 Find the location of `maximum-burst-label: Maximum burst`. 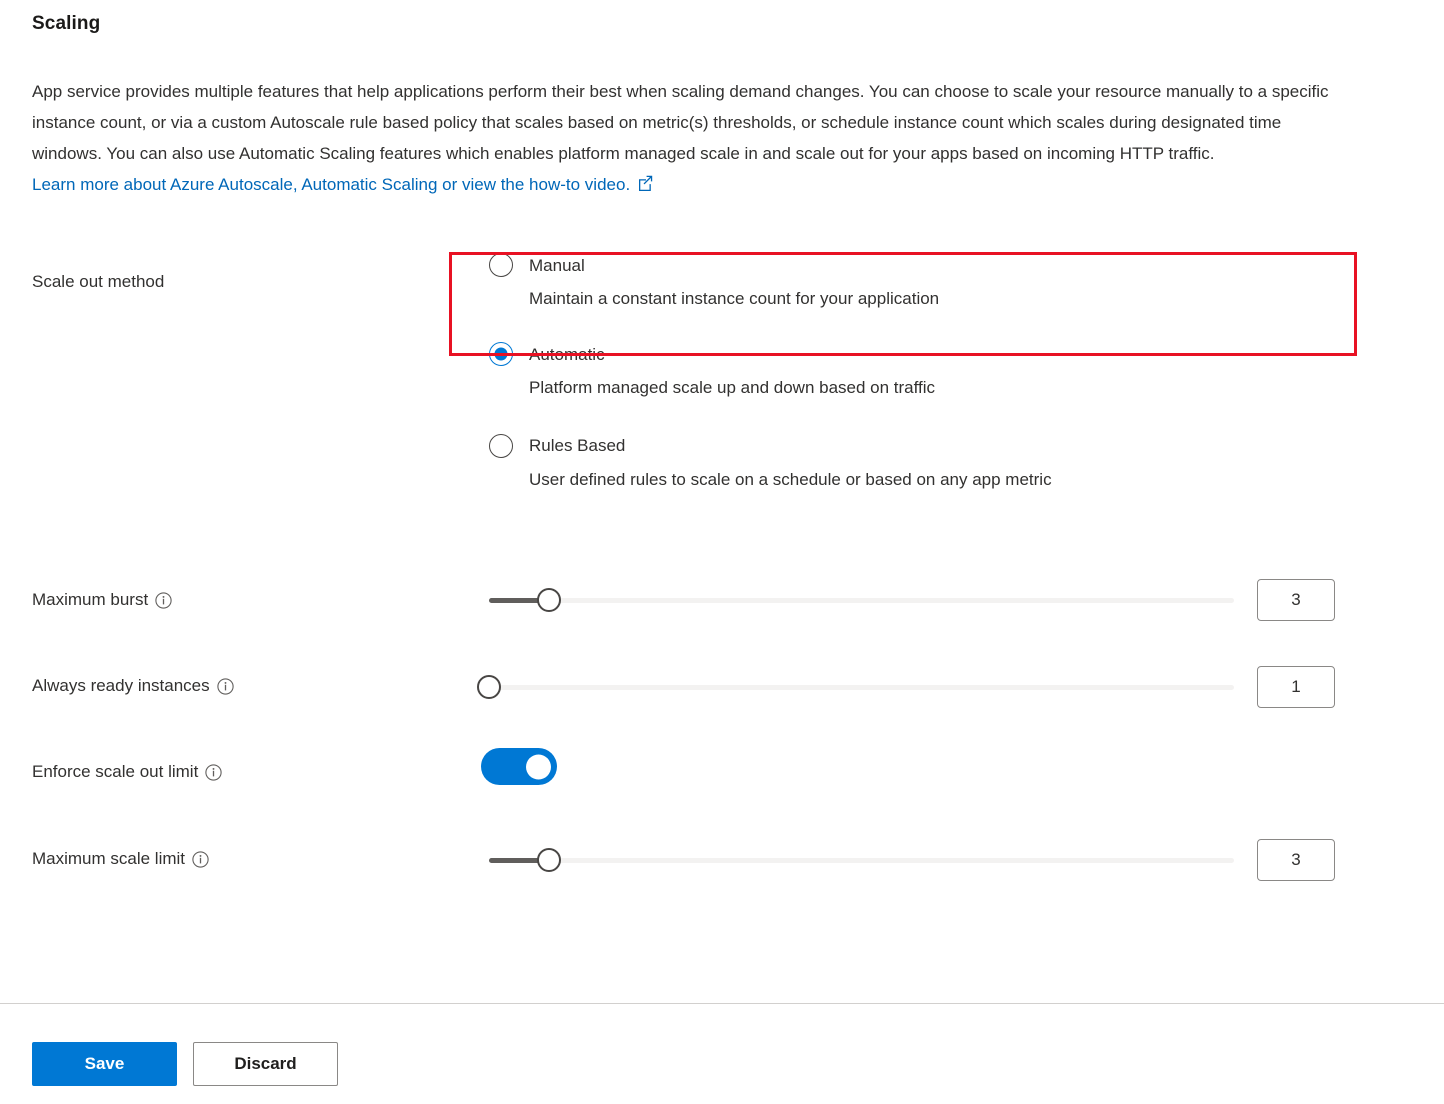

maximum-burst-label: Maximum burst is located at coordinates (102, 600).